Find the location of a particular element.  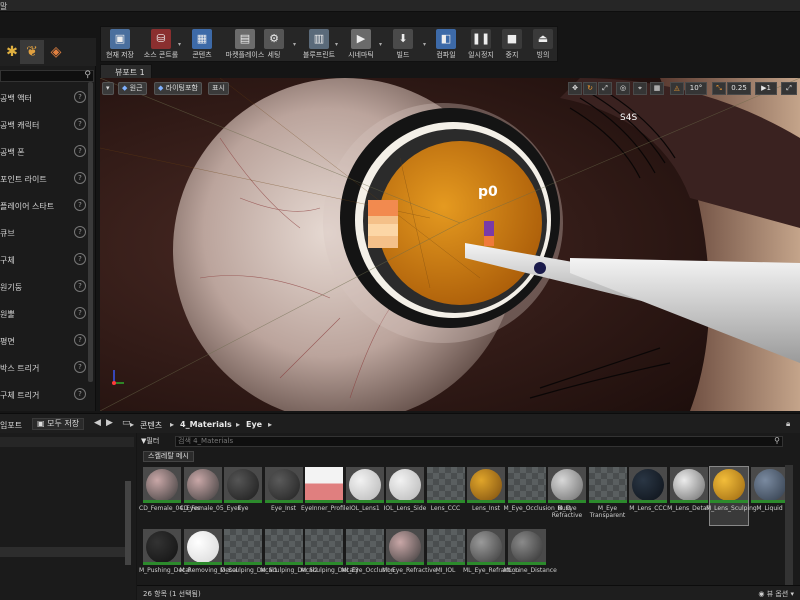

asset-tile: IOL_Lens_Side is located at coordinates (405, 496).